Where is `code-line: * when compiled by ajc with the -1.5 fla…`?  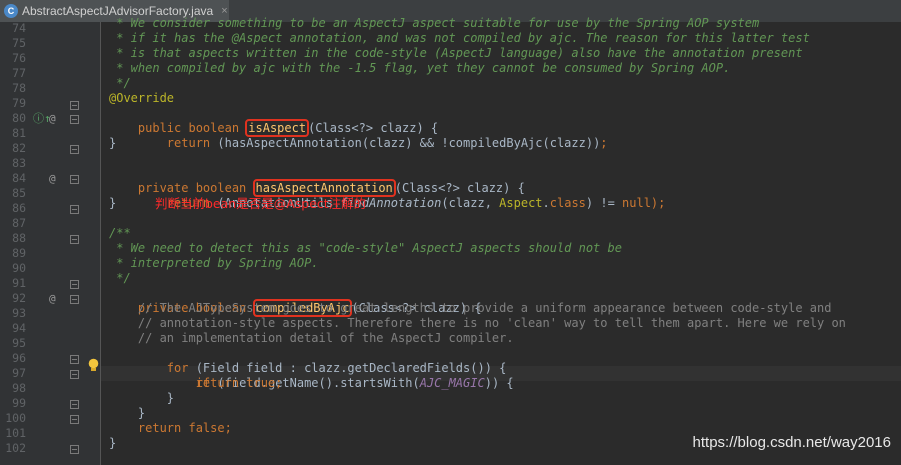 code-line: * when compiled by ajc with the -1.5 fla… is located at coordinates (420, 68).